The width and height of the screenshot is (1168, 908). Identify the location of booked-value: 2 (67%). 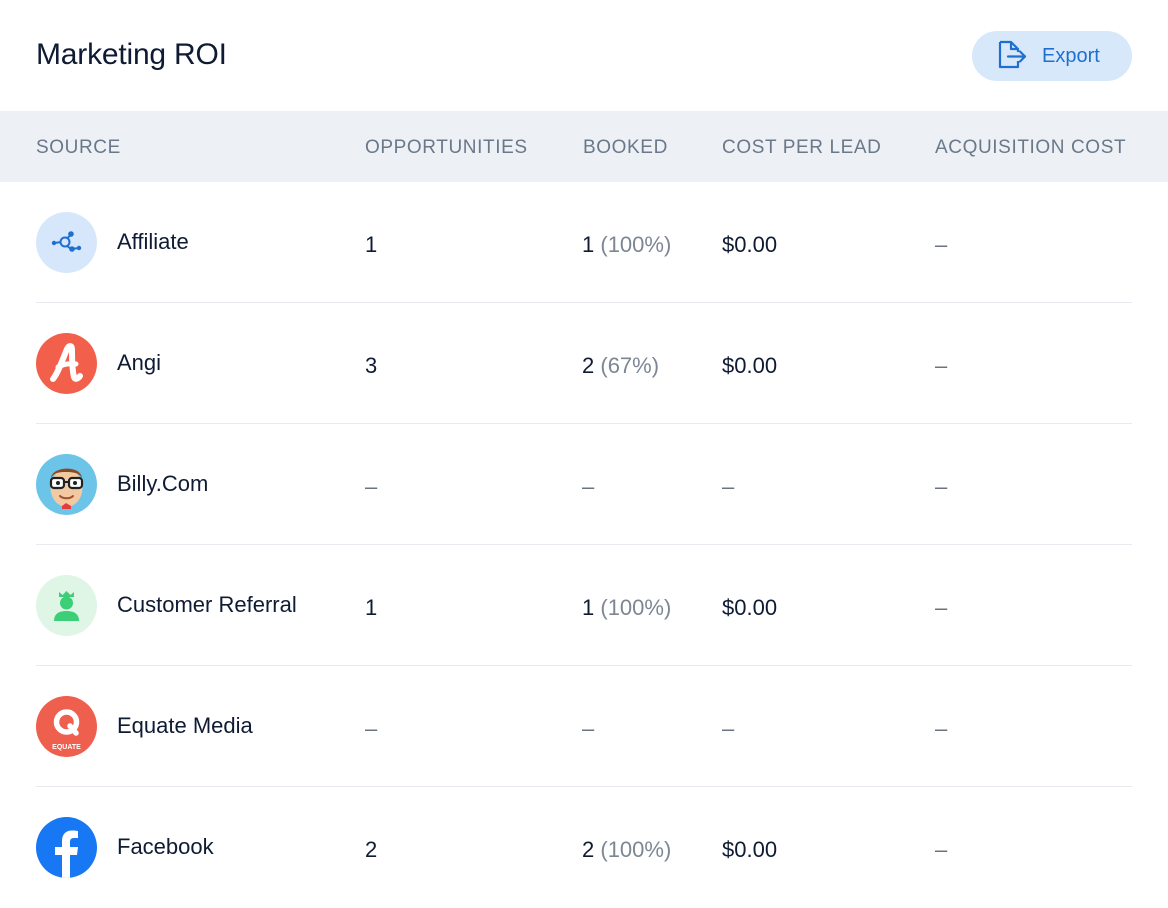
(620, 366).